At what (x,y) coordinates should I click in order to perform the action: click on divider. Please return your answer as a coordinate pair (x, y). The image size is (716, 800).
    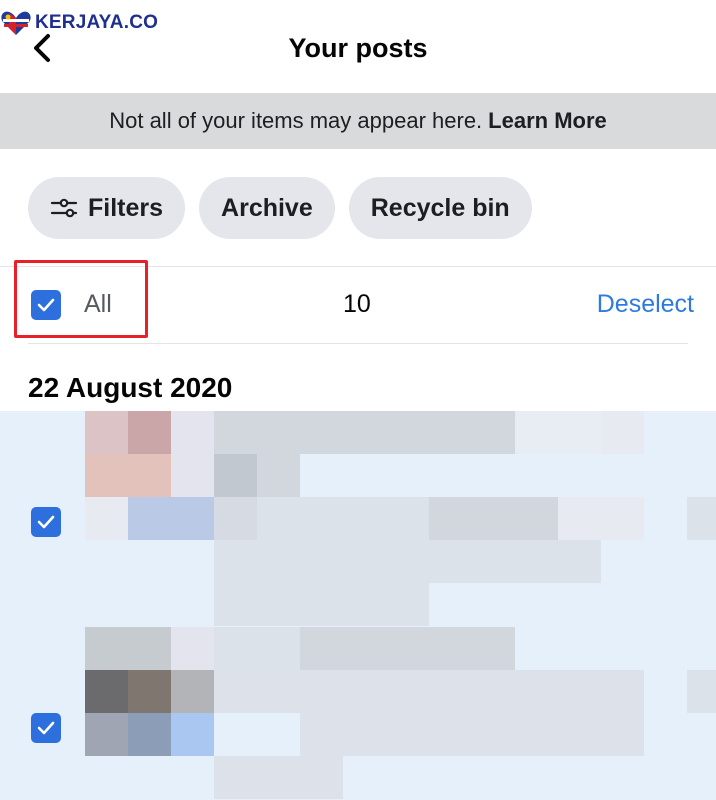
    Looking at the image, I should click on (358, 343).